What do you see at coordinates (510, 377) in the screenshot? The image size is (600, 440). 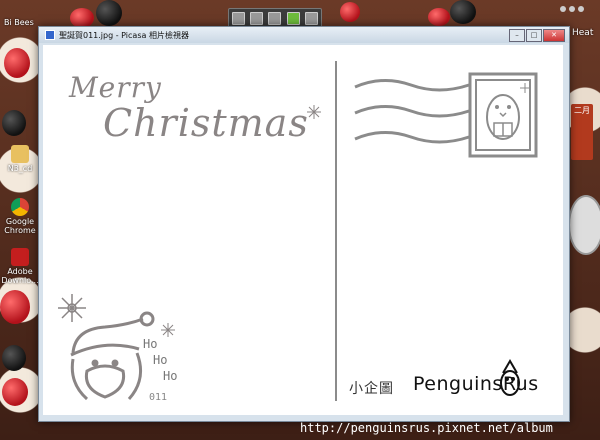 I see `penguin-logo-icon` at bounding box center [510, 377].